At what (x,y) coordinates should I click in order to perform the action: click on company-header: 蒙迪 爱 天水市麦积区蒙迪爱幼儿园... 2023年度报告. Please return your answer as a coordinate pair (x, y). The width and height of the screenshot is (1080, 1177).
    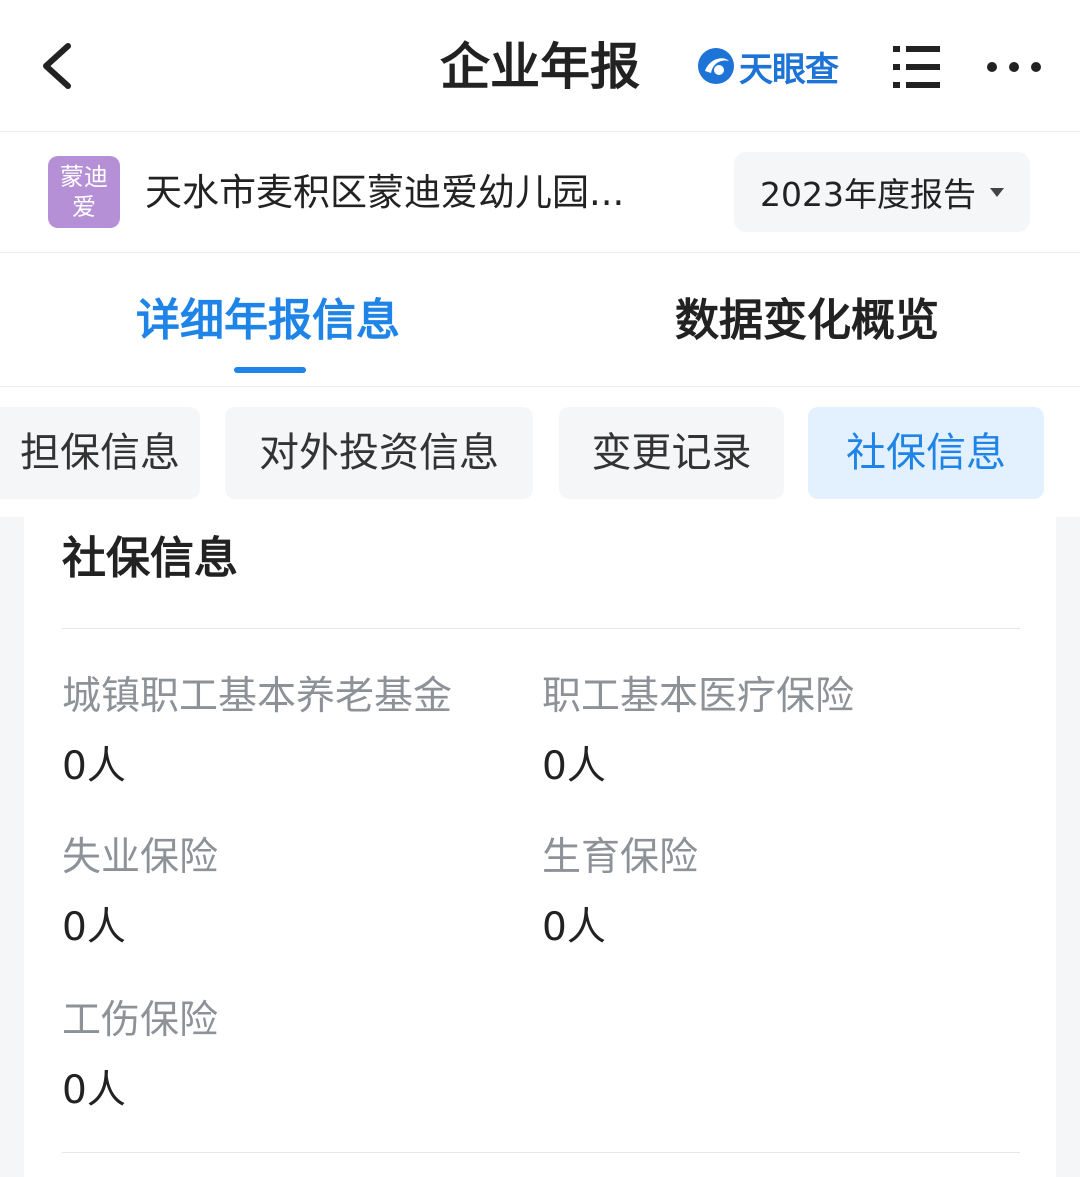
    Looking at the image, I should click on (540, 192).